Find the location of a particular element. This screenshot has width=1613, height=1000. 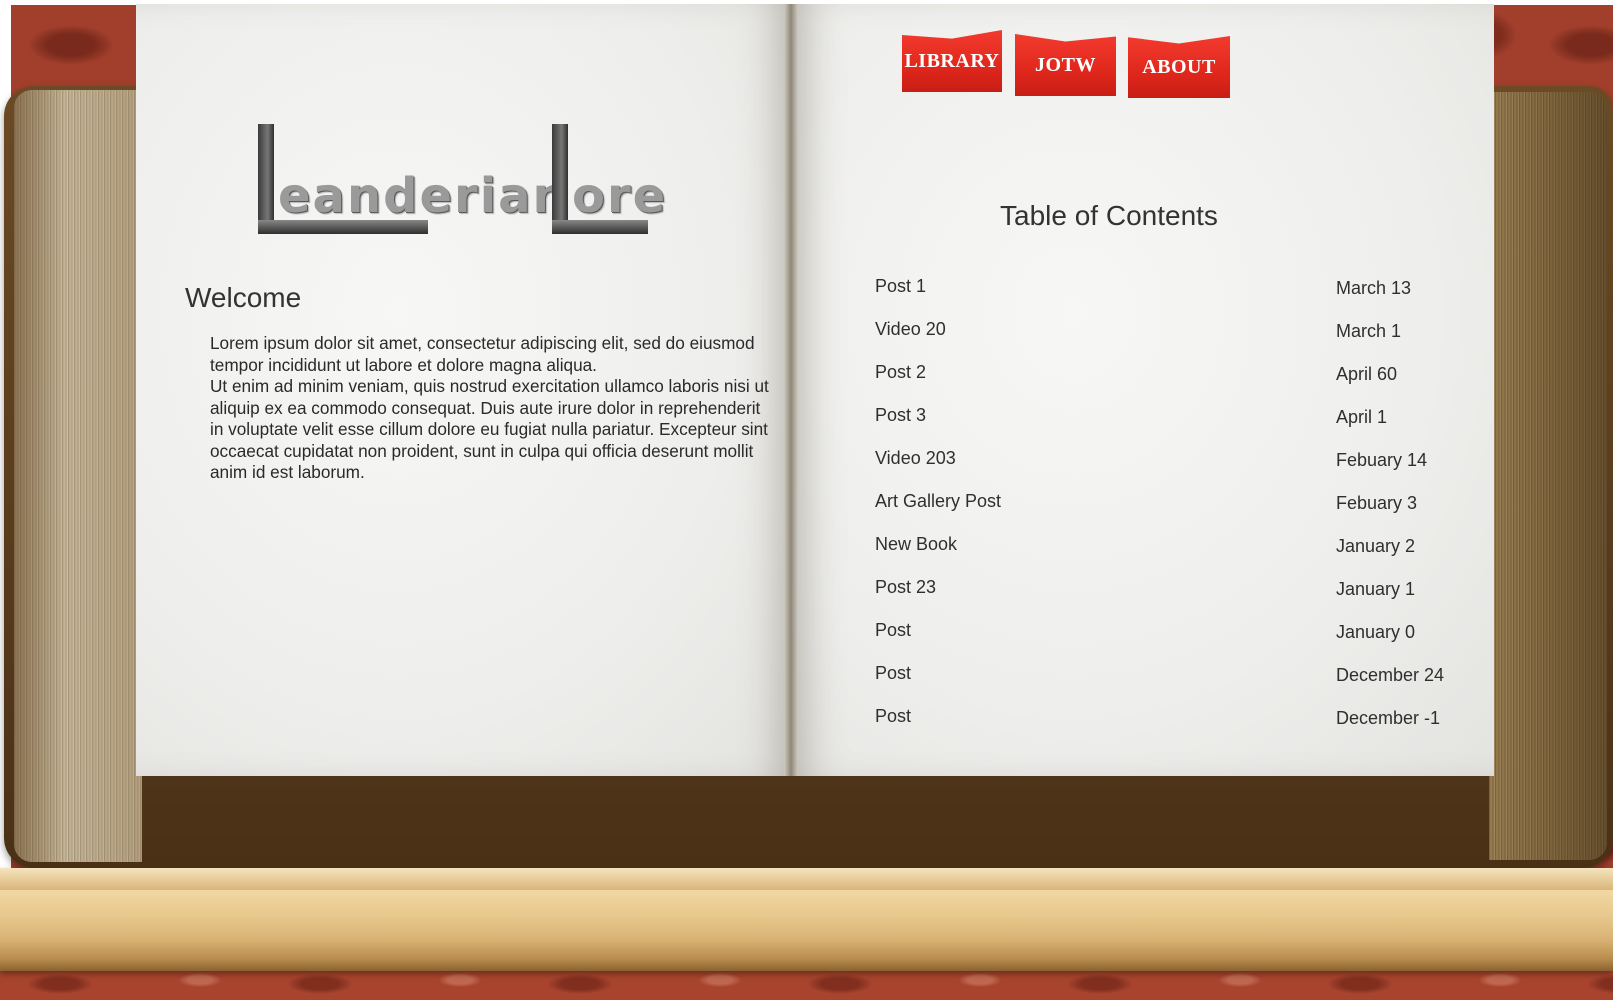

toc-heading: Table of Contents is located at coordinates (1109, 215).